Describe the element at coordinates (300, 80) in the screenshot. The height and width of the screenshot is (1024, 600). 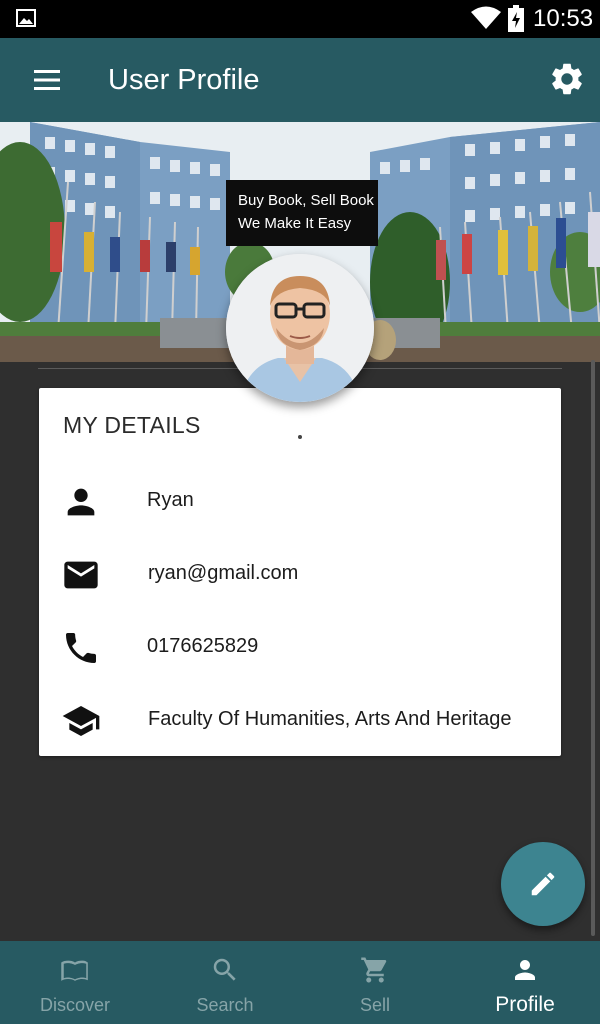
I see `app-bar: User Profile` at that location.